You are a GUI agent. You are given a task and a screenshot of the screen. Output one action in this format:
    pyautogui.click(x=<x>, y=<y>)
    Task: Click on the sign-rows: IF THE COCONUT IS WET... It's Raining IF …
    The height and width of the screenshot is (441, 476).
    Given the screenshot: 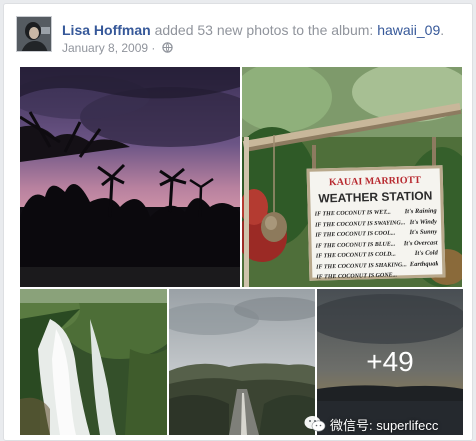 What is the action you would take?
    pyautogui.click(x=377, y=244)
    